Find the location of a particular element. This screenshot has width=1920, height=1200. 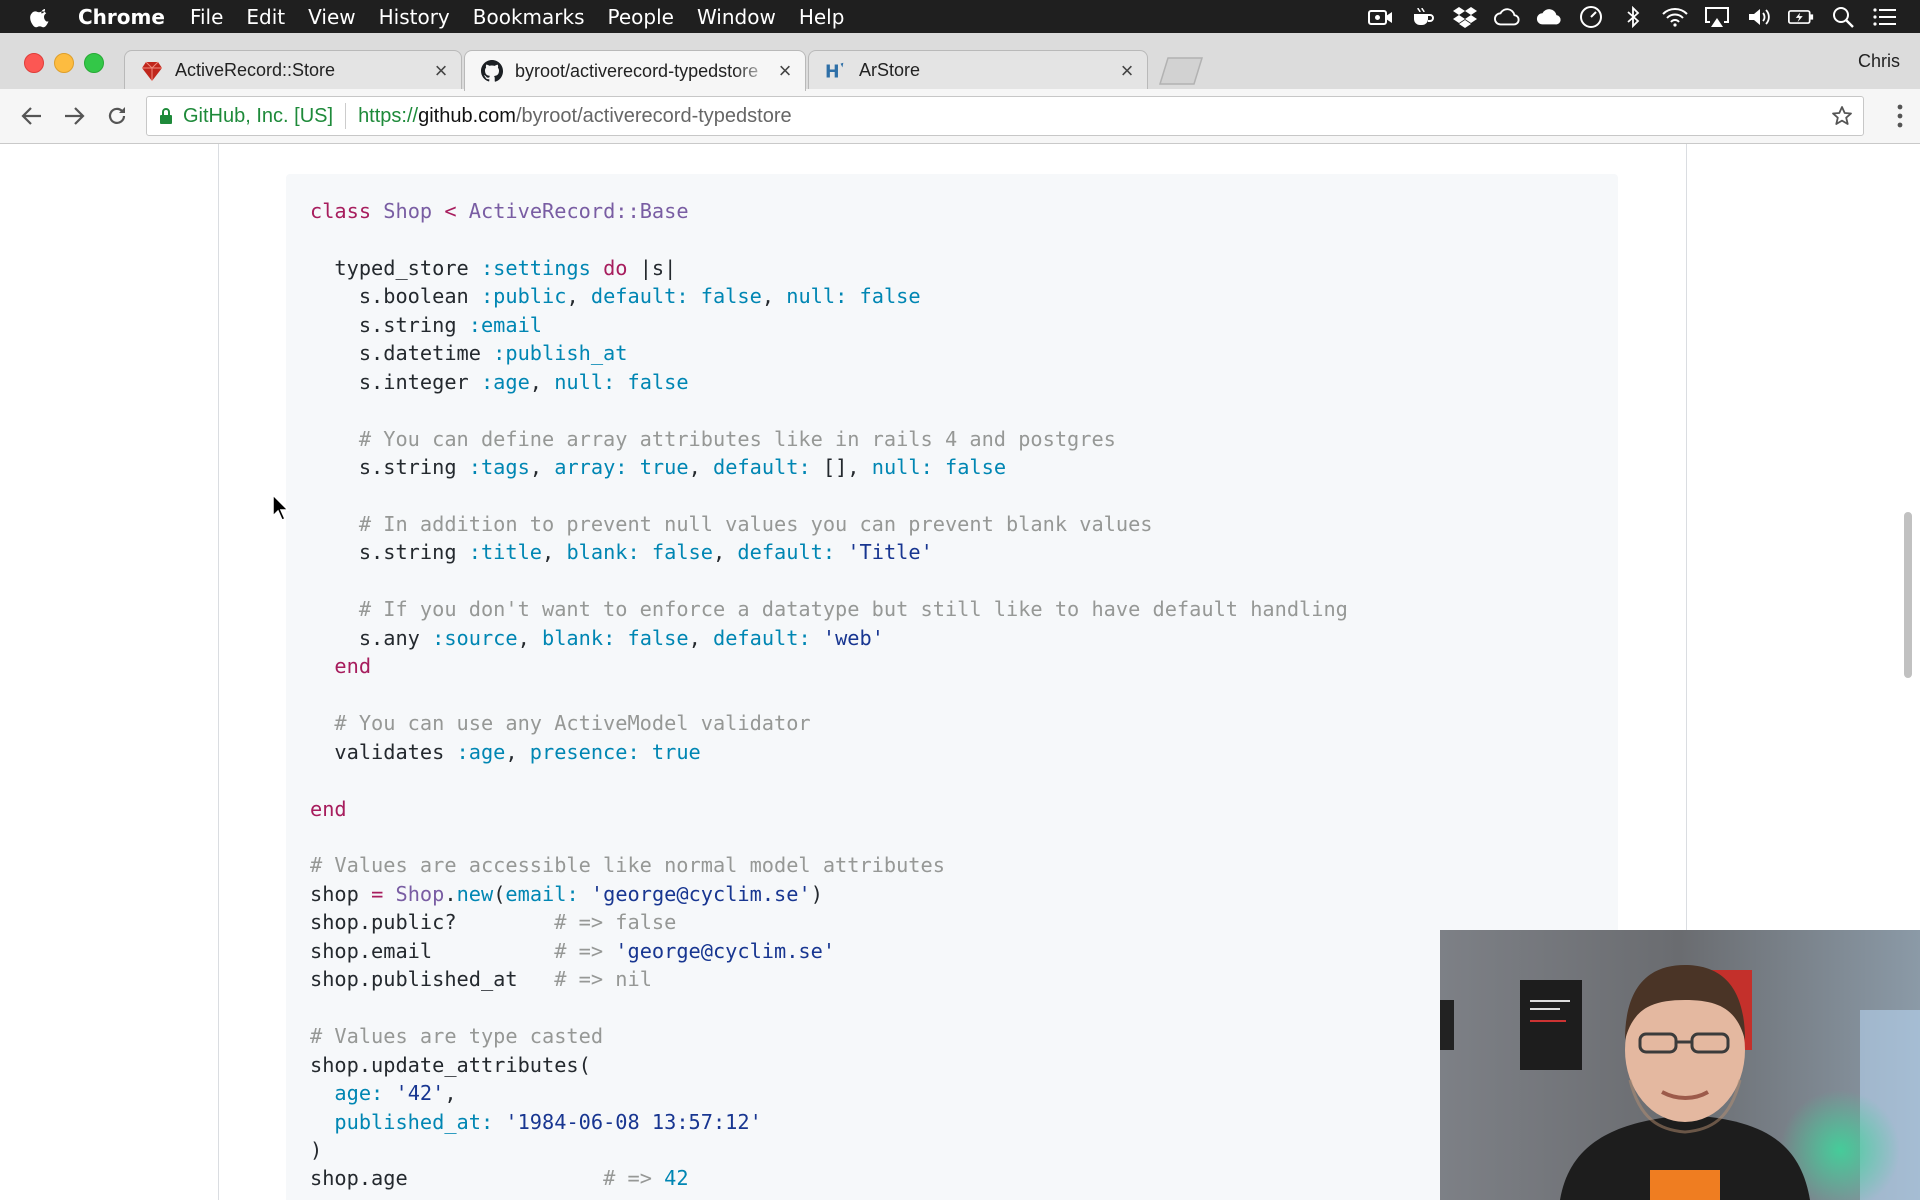

address-divider is located at coordinates (346, 116).